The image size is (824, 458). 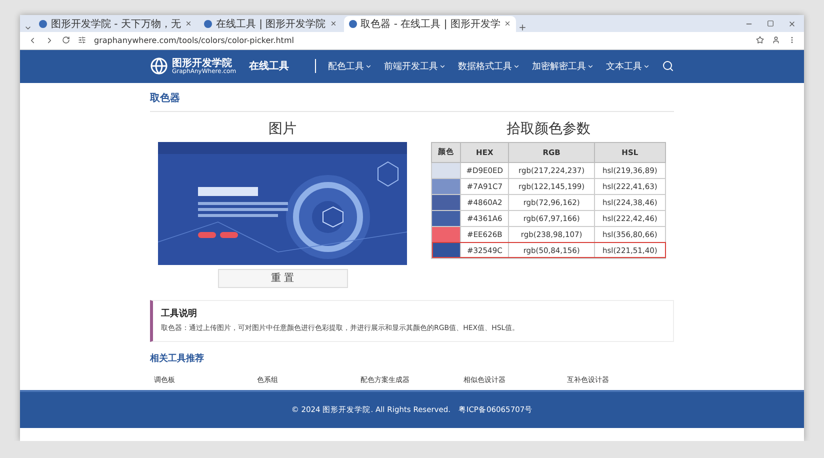 I want to click on search-icon, so click(x=668, y=66).